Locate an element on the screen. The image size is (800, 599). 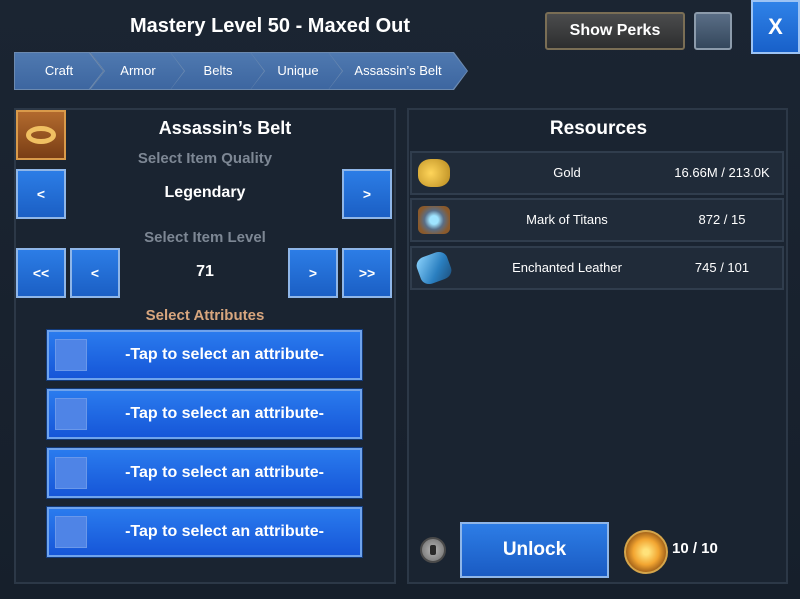
breadcrumb-armor: Armor is located at coordinates (138, 71).